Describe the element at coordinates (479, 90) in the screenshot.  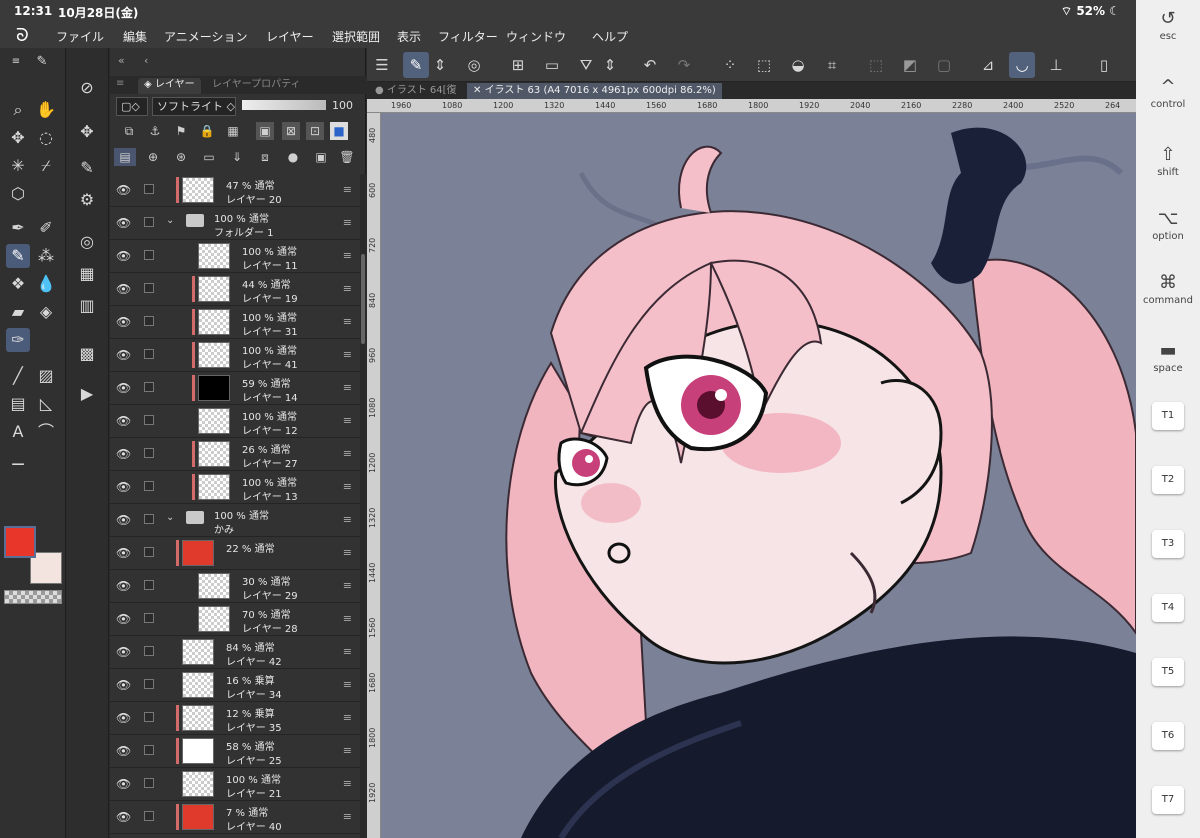
I see `close-icon: ✕` at that location.